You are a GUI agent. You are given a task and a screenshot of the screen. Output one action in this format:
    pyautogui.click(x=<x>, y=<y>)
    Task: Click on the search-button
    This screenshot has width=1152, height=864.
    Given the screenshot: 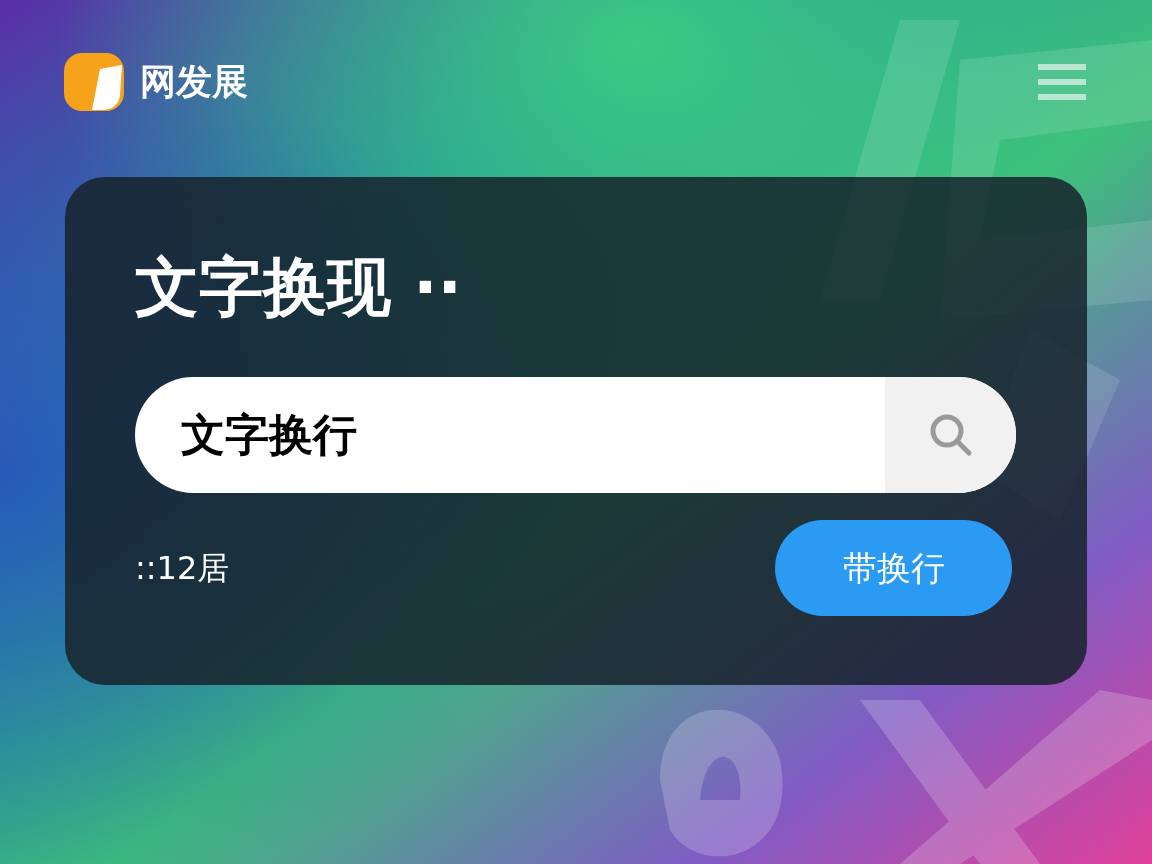 What is the action you would take?
    pyautogui.click(x=950, y=435)
    